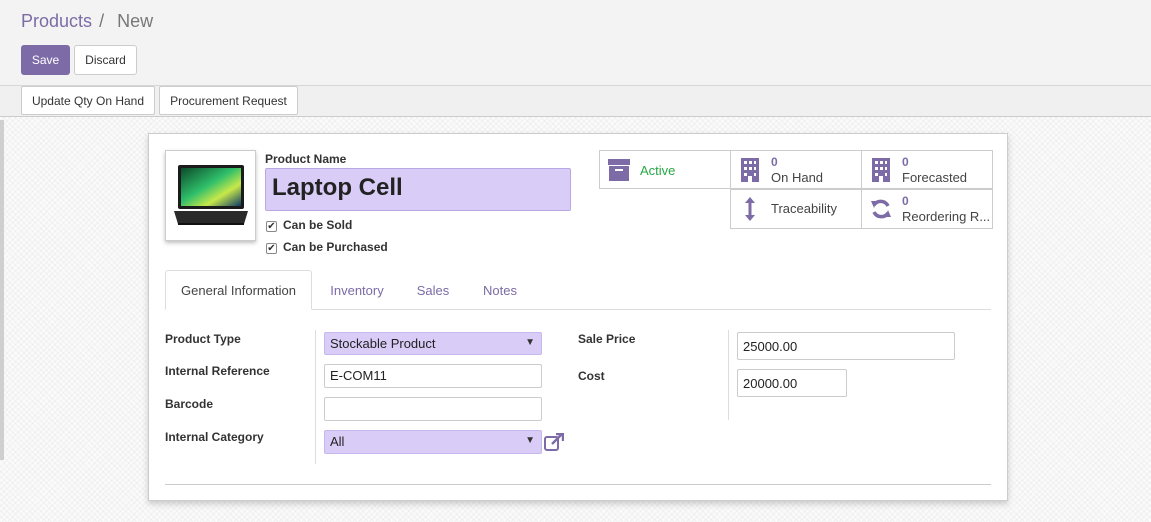 This screenshot has height=522, width=1151. Describe the element at coordinates (45, 60) in the screenshot. I see `save-button: Save` at that location.